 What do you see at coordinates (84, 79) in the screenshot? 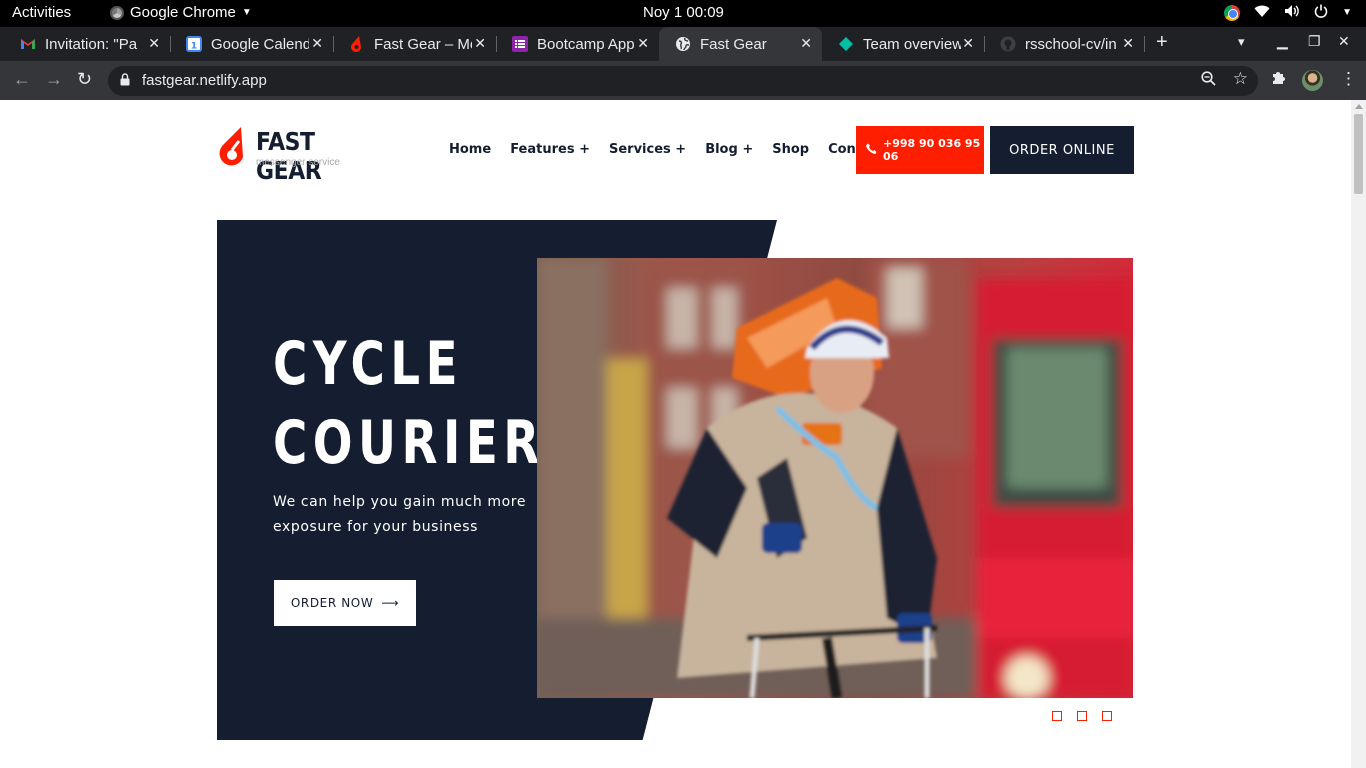
I see `reload-icon: ↻` at bounding box center [84, 79].